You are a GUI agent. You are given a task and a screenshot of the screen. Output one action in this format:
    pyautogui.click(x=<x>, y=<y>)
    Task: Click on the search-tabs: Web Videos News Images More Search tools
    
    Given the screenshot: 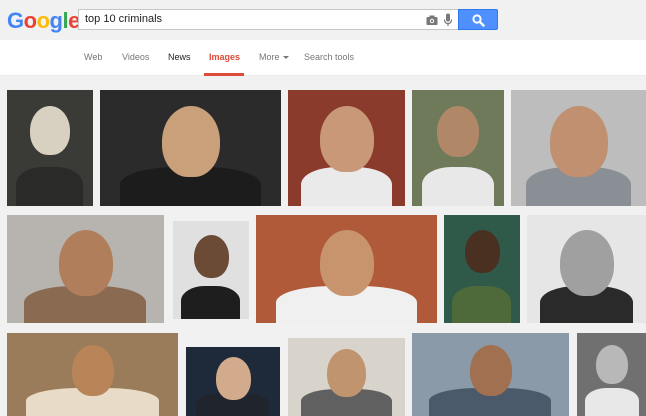 What is the action you would take?
    pyautogui.click(x=323, y=58)
    